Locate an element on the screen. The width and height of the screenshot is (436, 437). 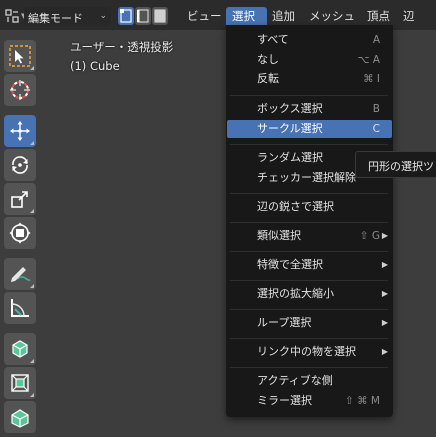
inset-faces-tool is located at coordinates (20, 417).